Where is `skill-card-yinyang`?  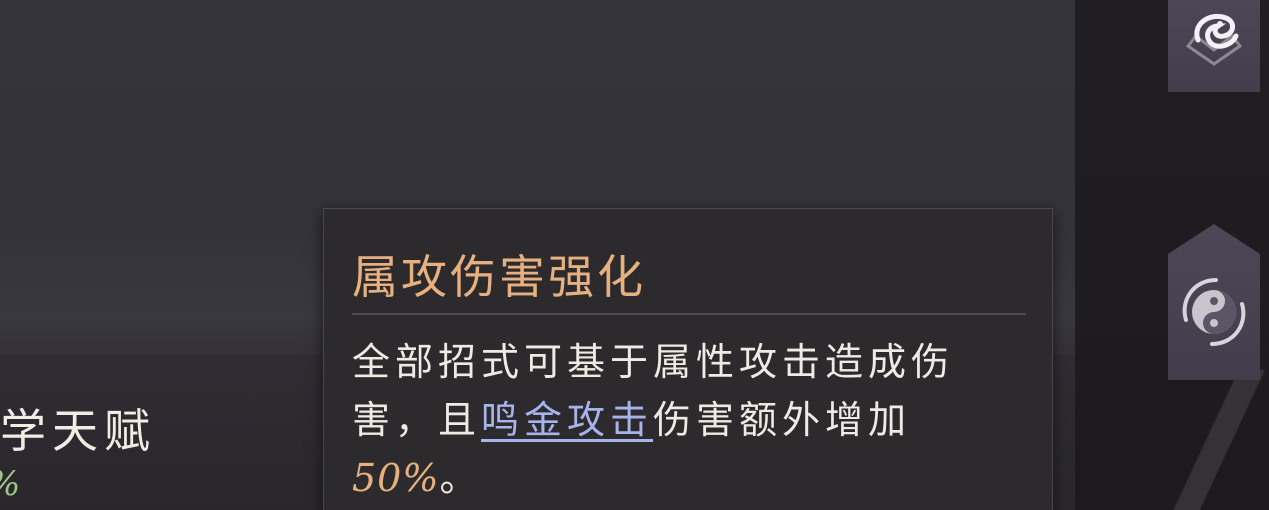
skill-card-yinyang is located at coordinates (1214, 302).